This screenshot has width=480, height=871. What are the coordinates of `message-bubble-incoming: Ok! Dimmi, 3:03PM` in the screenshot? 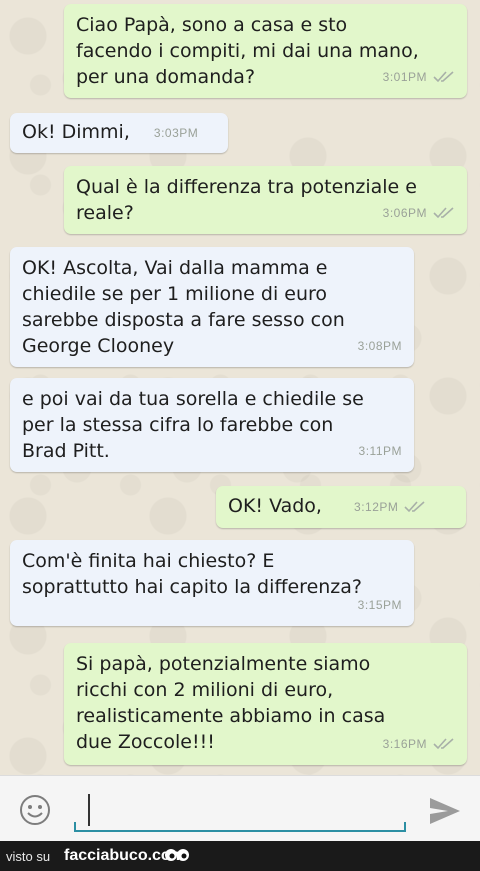 It's located at (119, 133).